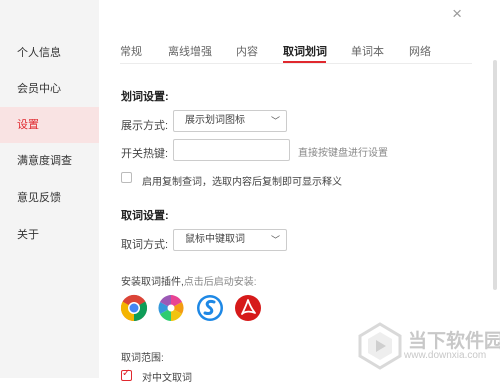 The height and width of the screenshot is (384, 500). What do you see at coordinates (190, 51) in the screenshot?
I see `tab-offline: 离线增强` at bounding box center [190, 51].